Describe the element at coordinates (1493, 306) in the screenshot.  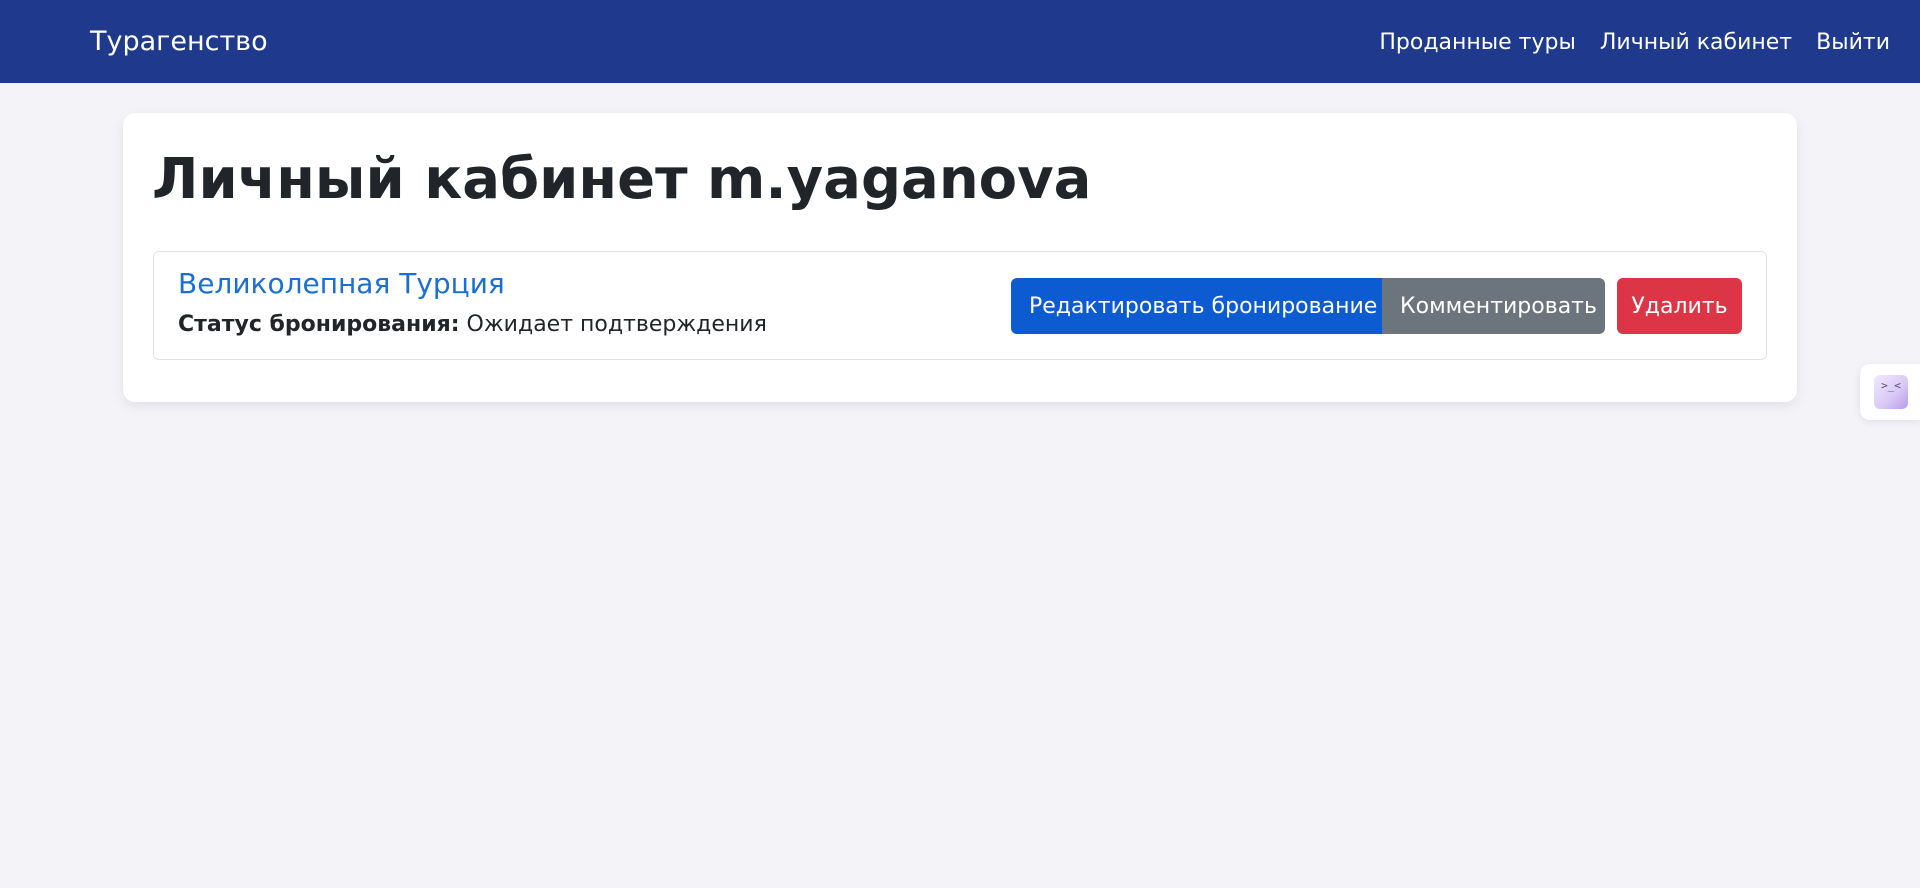
I see `comment-button: Комментировать` at that location.